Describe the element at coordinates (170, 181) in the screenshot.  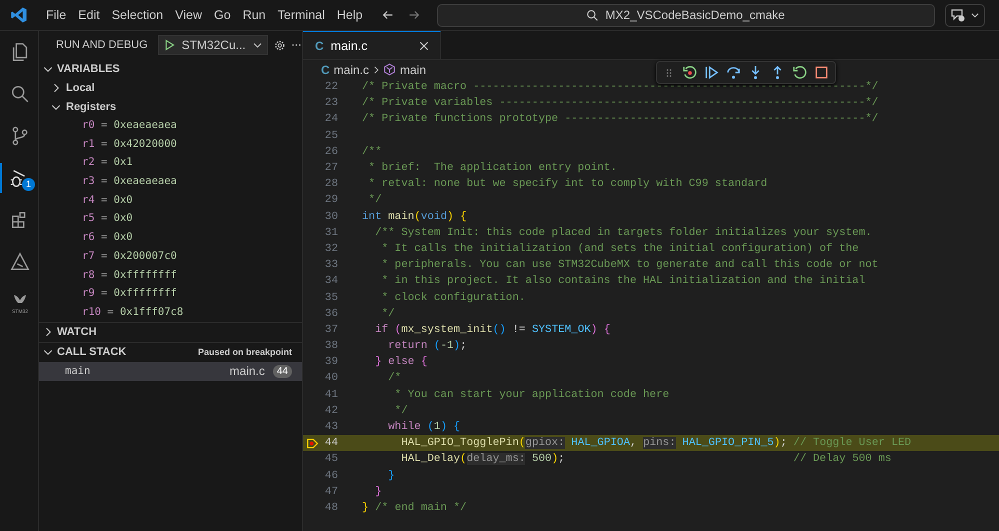
I see `variable-row: r3 = 0xeaeaeaea` at that location.